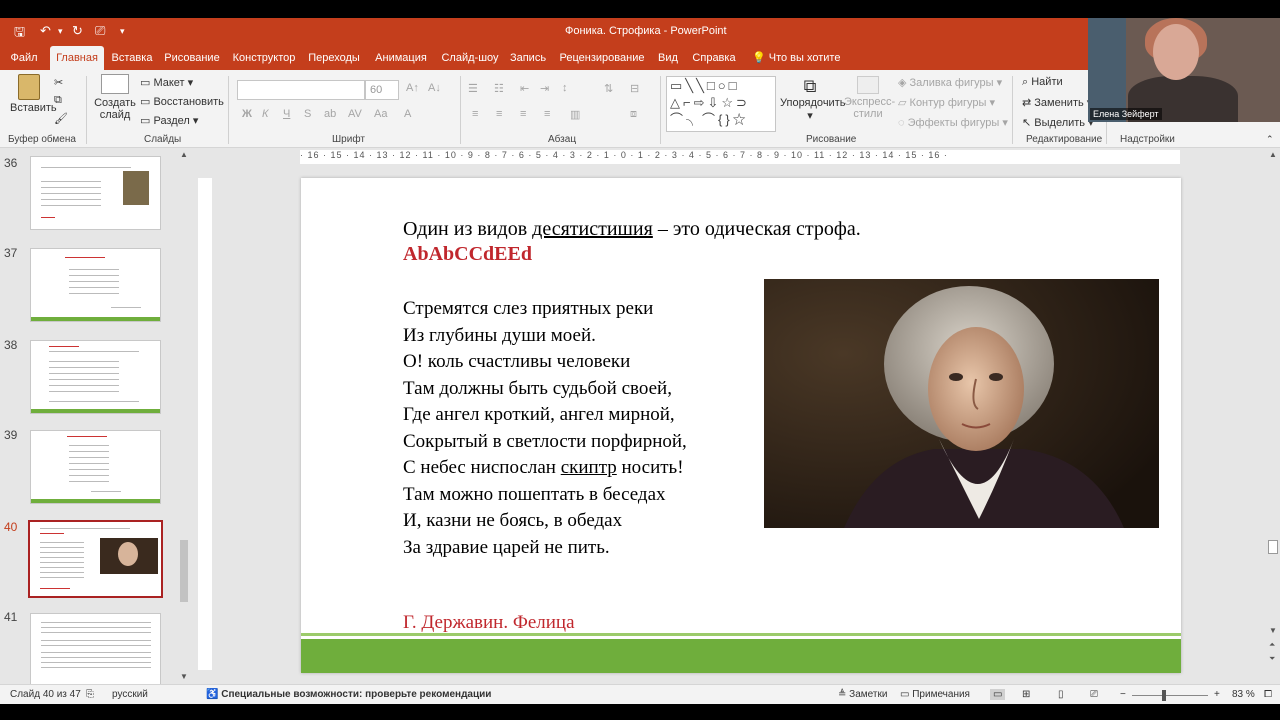 Image resolution: width=1280 pixels, height=720 pixels. Describe the element at coordinates (1217, 694) in the screenshot. I see `zoom-in-button: +` at that location.